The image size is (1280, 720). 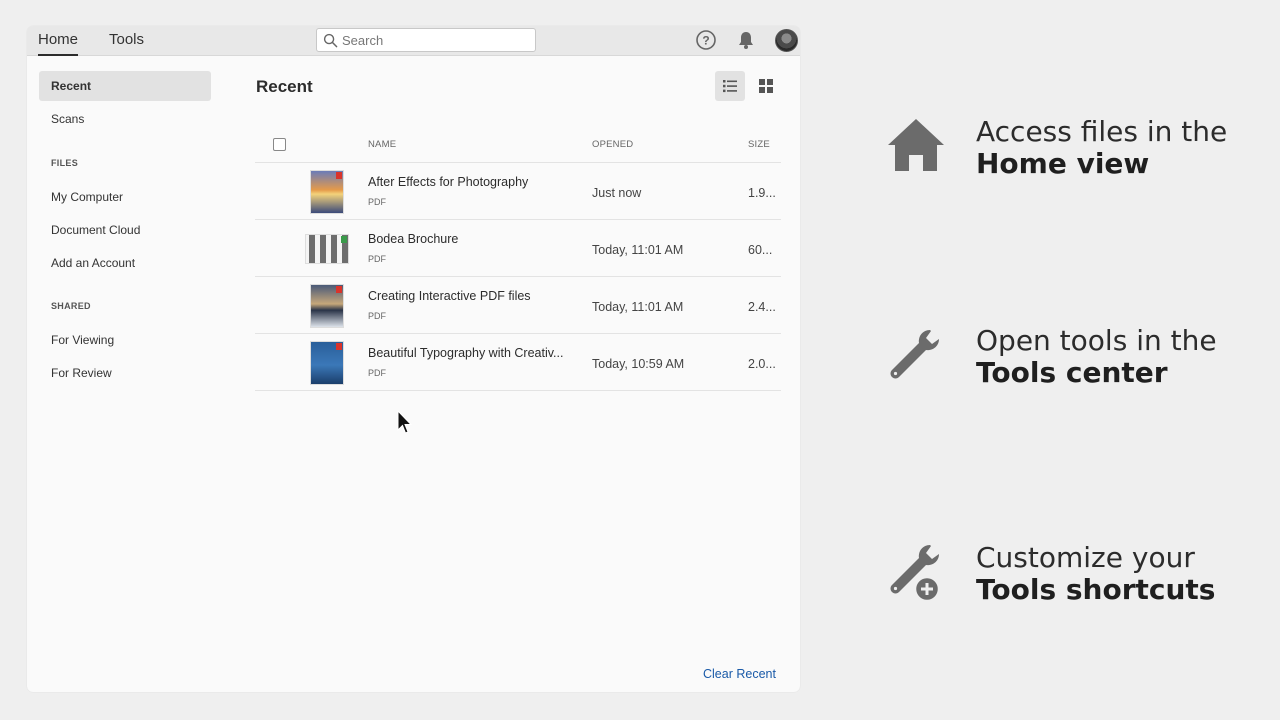 I want to click on file-opened: Just now, so click(x=617, y=193).